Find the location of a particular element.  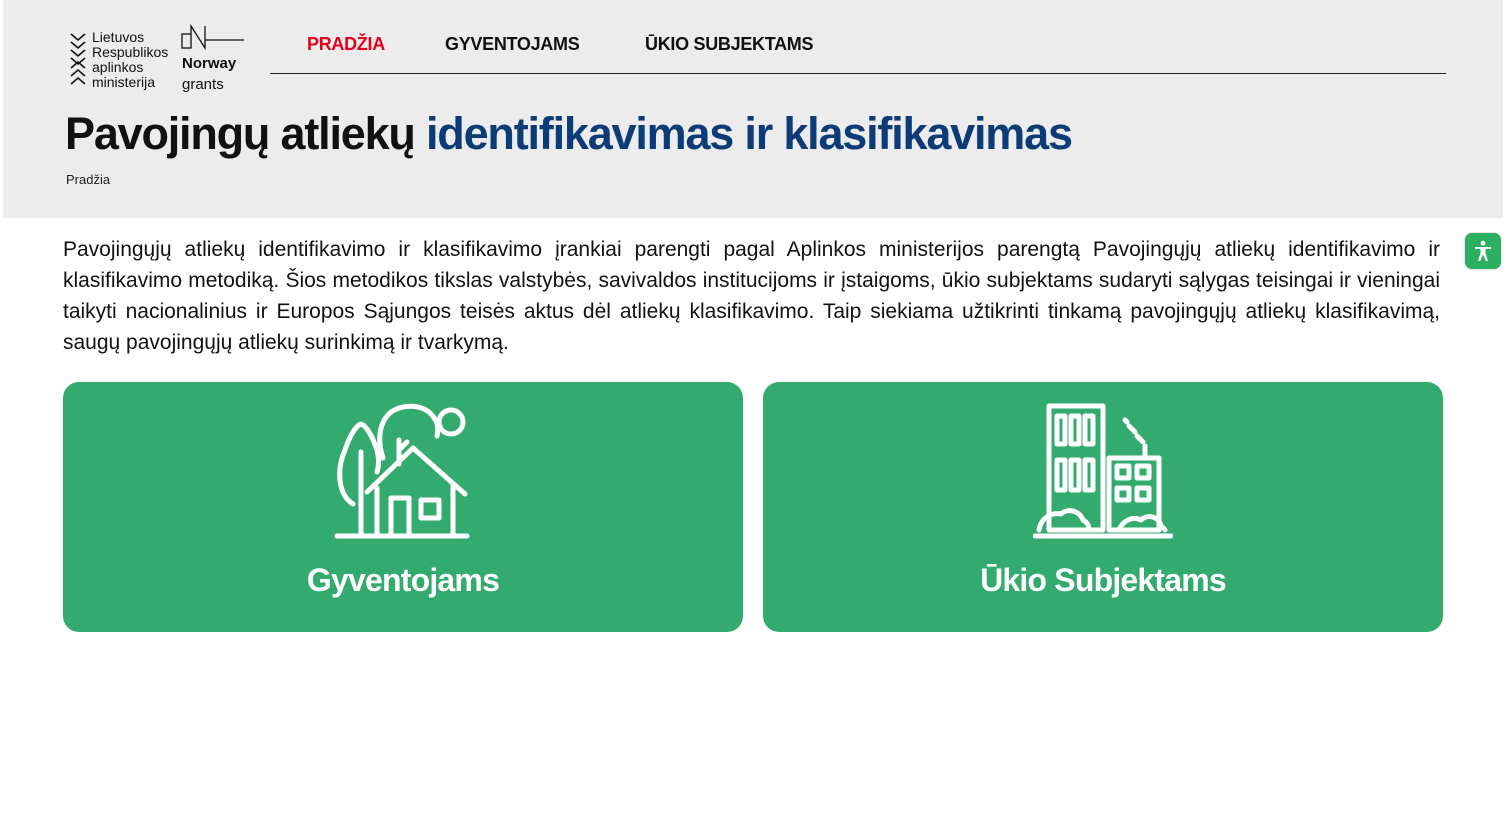

card-ukio-subjektams: Ūkio Subjektams is located at coordinates (1103, 507).